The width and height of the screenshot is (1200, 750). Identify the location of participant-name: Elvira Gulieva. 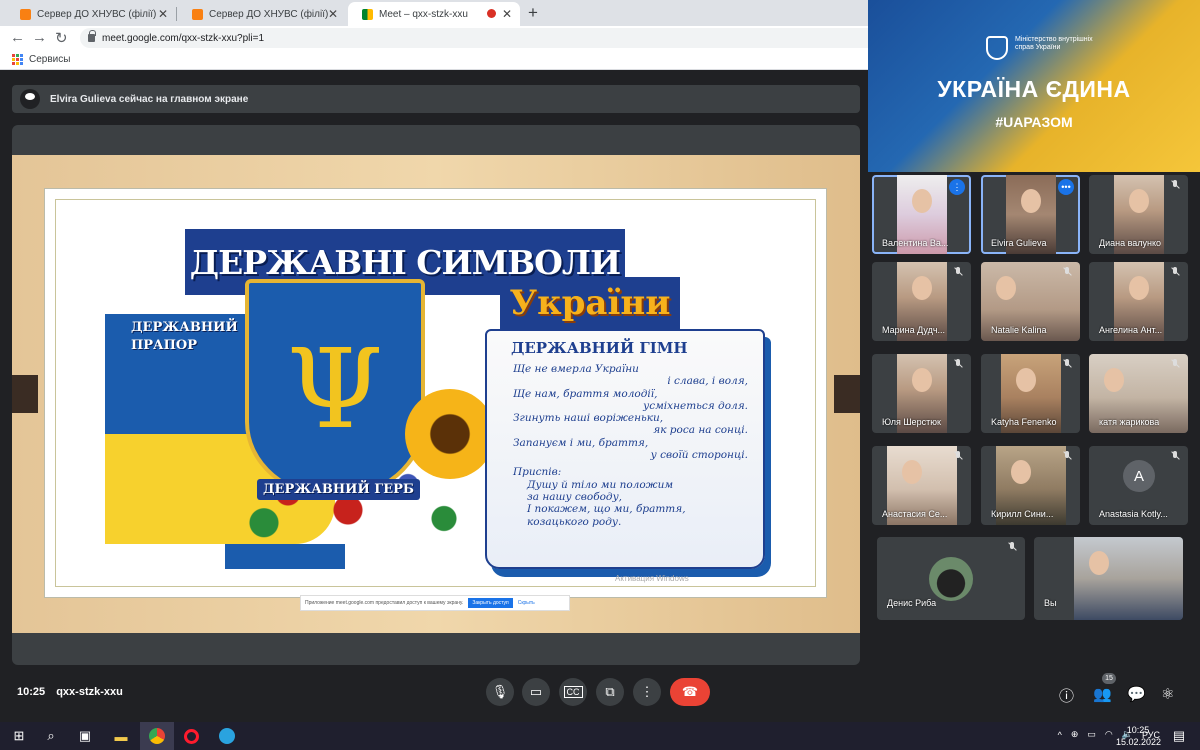
(1019, 243).